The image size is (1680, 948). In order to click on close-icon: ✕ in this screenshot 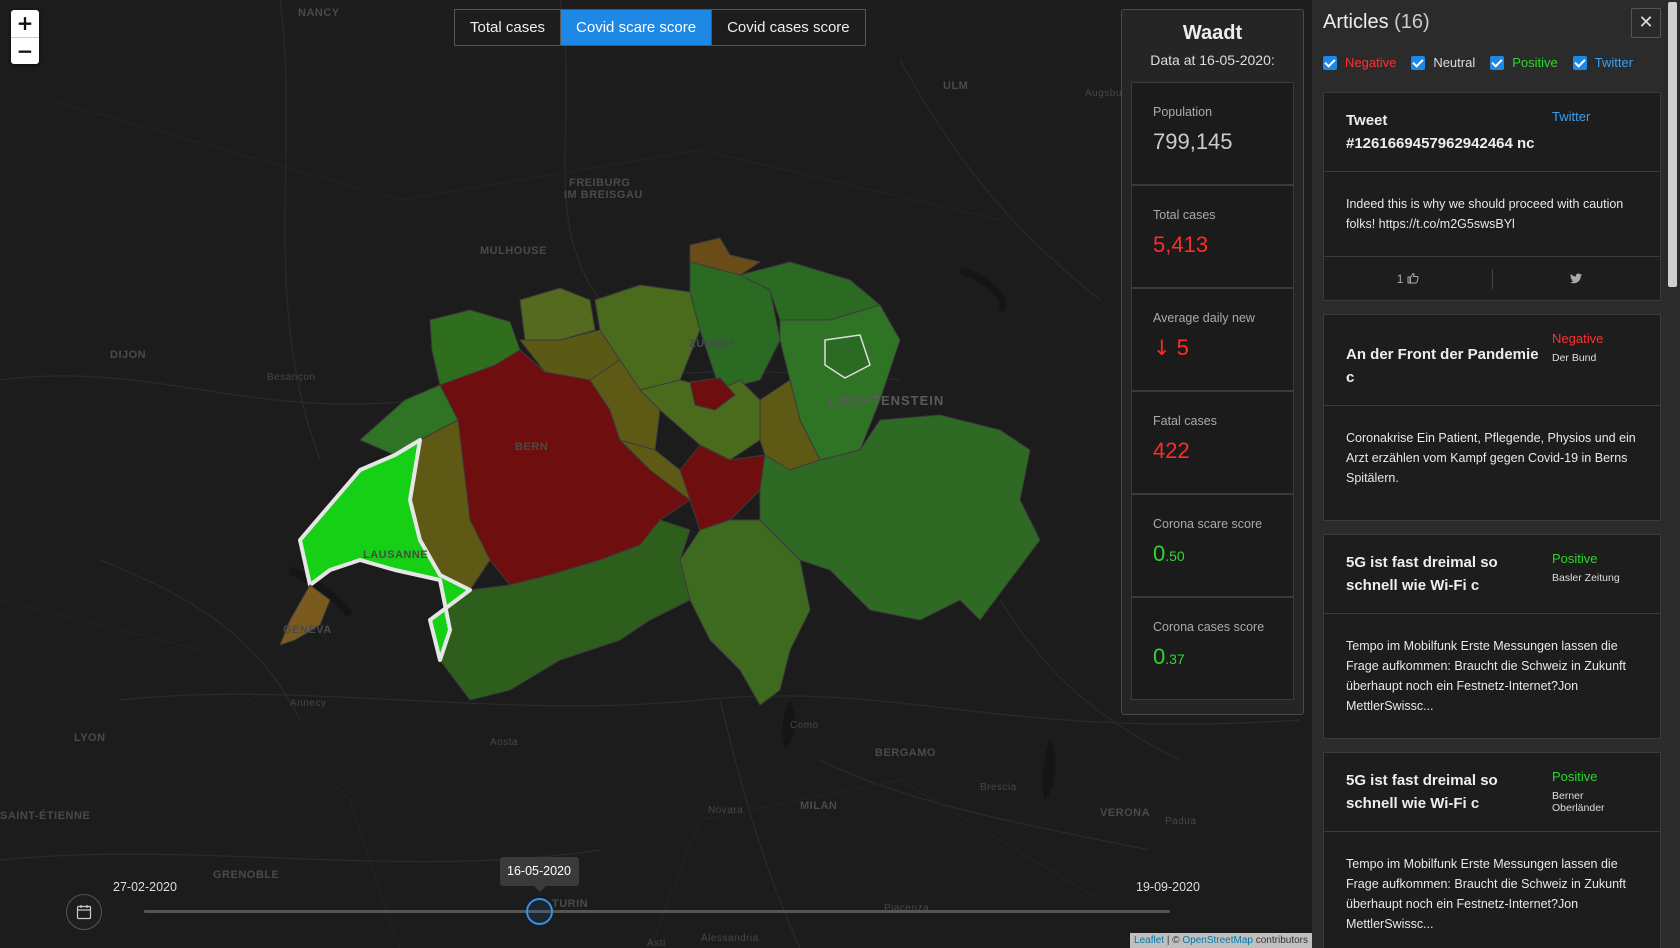, I will do `click(1646, 22)`.